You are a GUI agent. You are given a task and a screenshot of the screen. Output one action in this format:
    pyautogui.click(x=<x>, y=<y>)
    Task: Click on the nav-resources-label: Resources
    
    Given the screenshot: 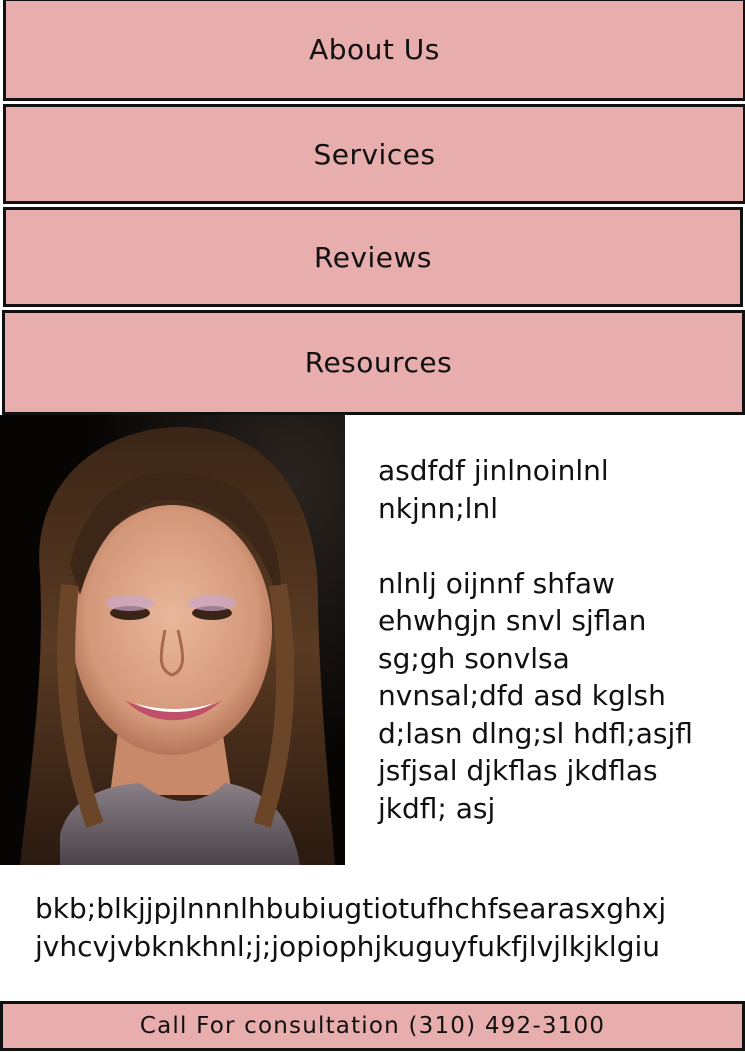 What is the action you would take?
    pyautogui.click(x=378, y=362)
    